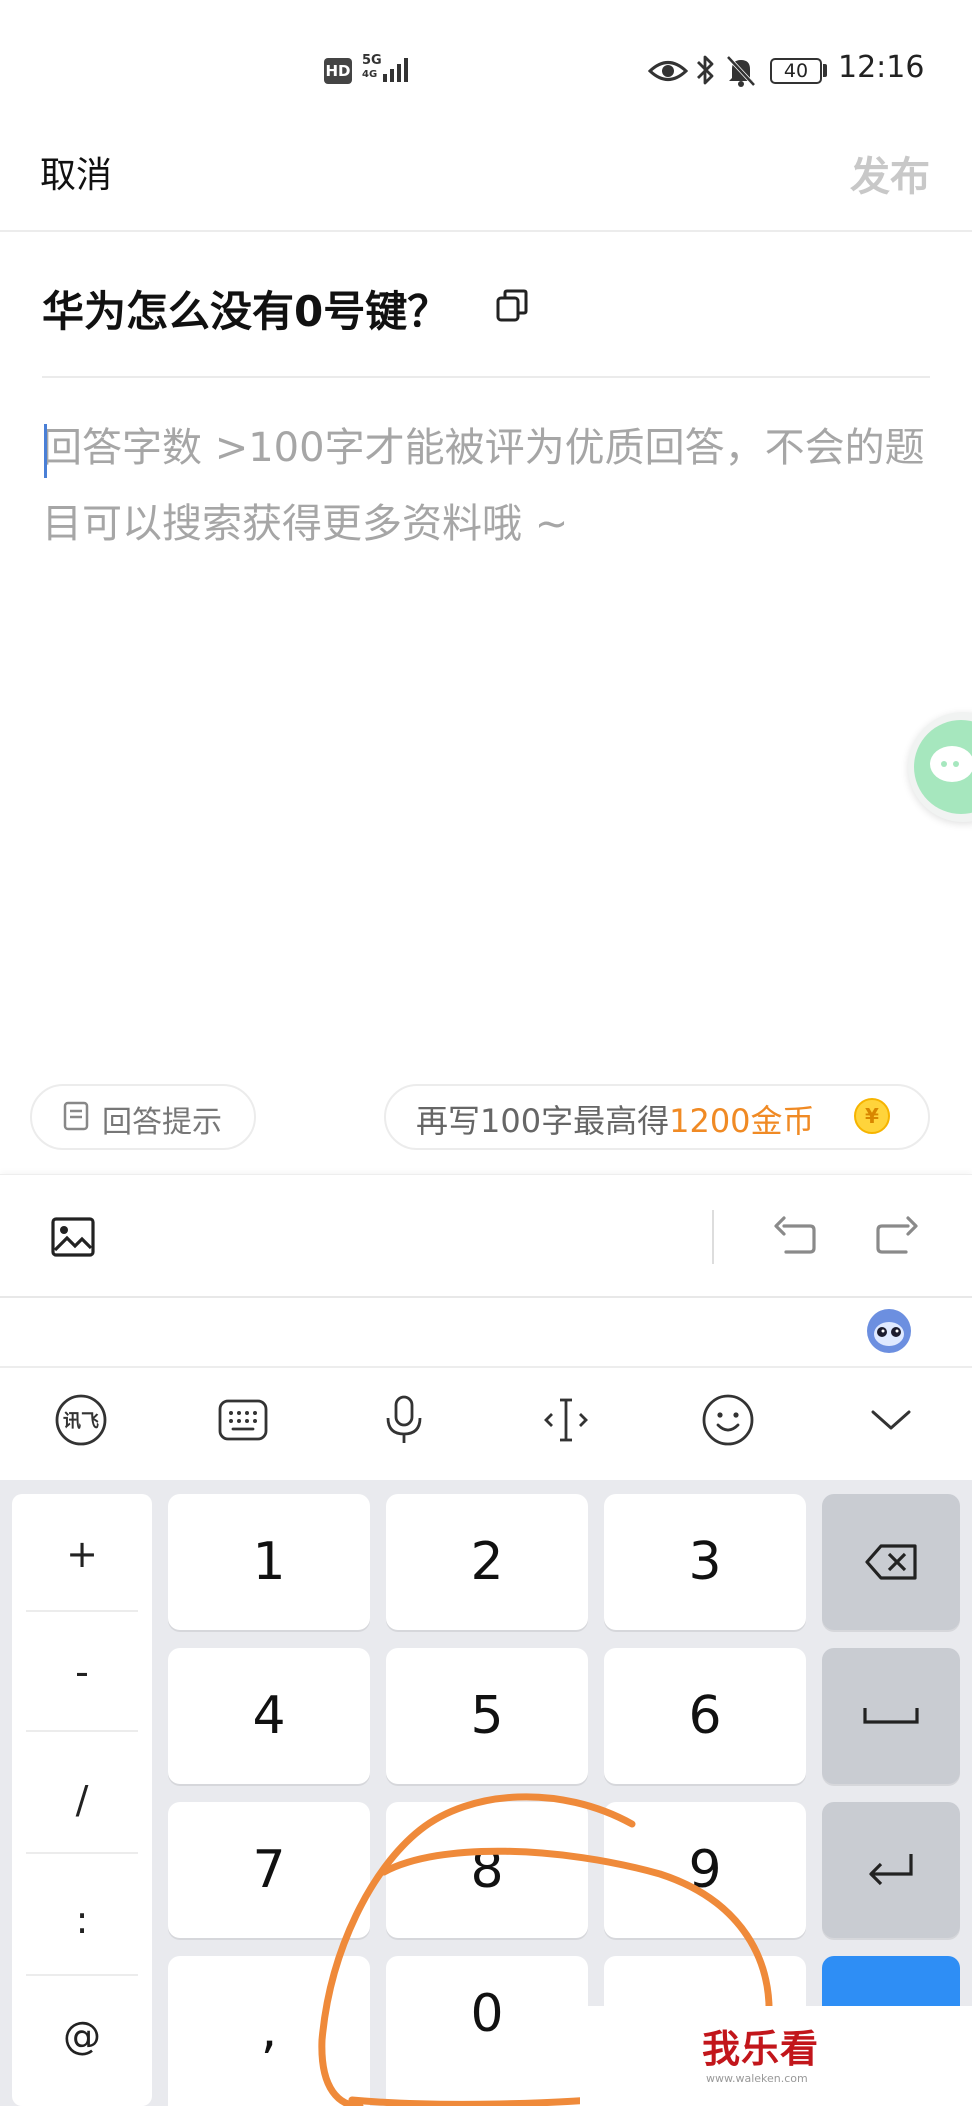  What do you see at coordinates (825, 70) in the screenshot?
I see `battery-tip` at bounding box center [825, 70].